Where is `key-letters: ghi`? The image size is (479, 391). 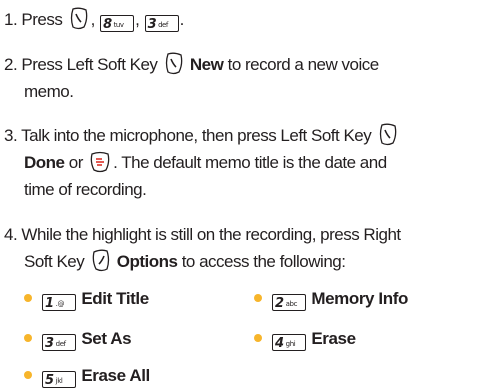
key-letters: ghi is located at coordinates (290, 344).